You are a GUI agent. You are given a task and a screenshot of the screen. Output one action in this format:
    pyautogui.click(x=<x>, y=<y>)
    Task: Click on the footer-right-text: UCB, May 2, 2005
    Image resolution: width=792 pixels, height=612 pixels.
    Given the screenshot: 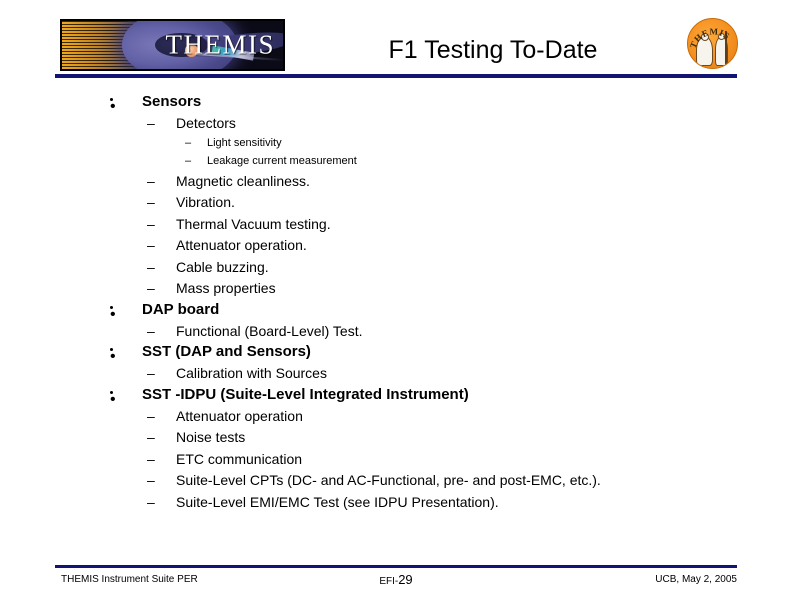 What is the action you would take?
    pyautogui.click(x=696, y=579)
    